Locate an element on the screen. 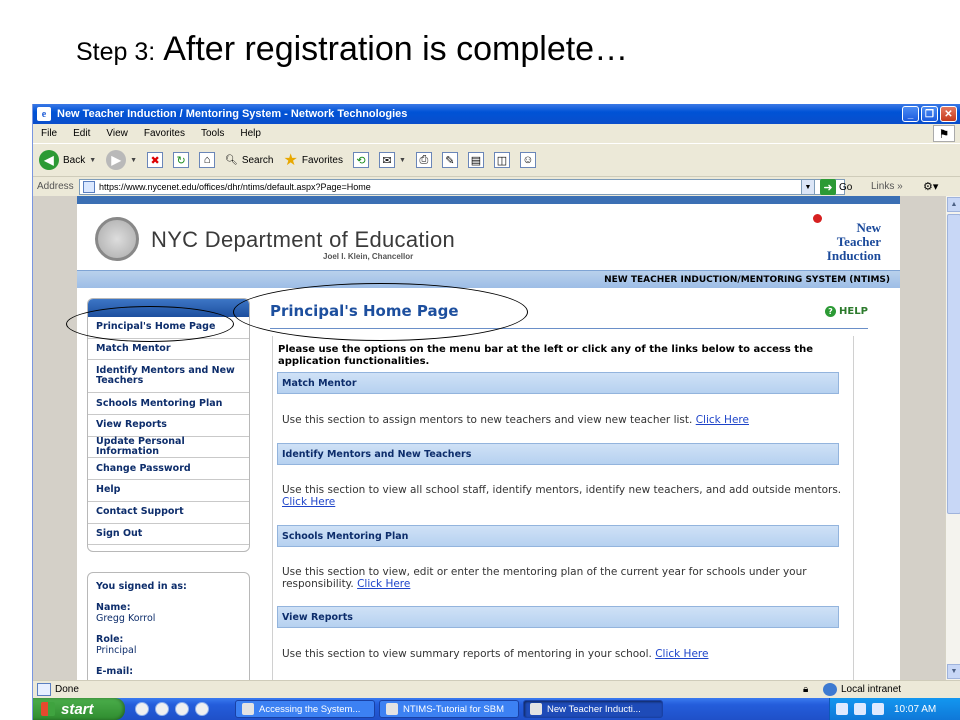 This screenshot has width=960, height=720. menu-edit: Edit is located at coordinates (81, 133).